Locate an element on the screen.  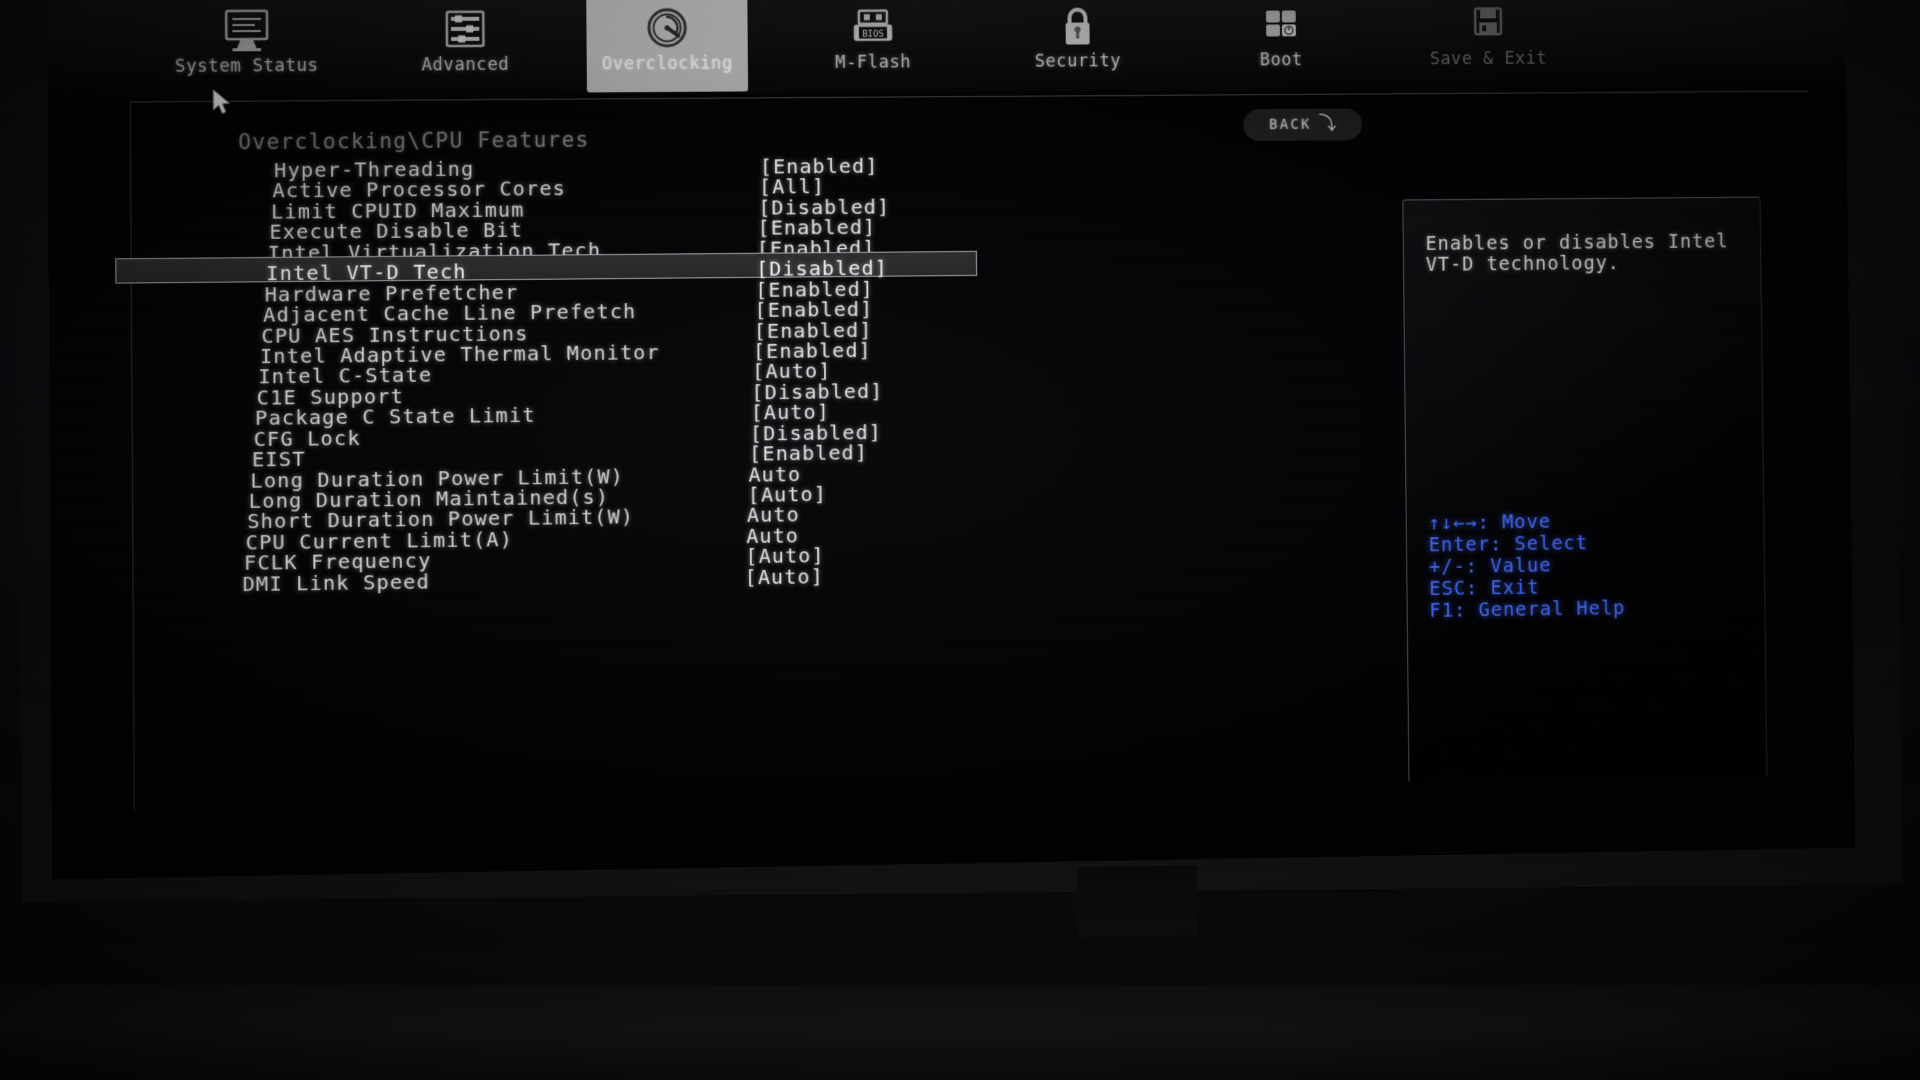
boot-grid-icon is located at coordinates (1281, 25).